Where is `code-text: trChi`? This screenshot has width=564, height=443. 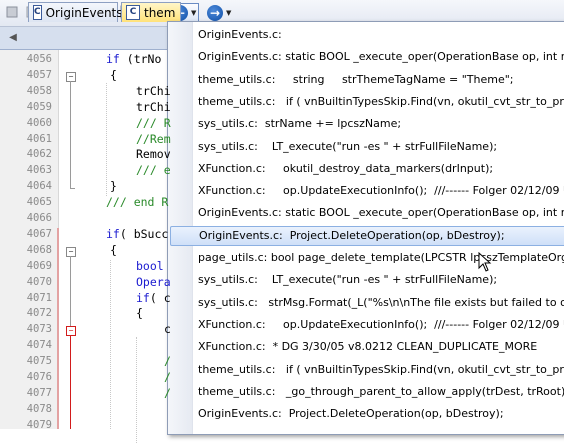
code-text: trChi is located at coordinates (153, 90).